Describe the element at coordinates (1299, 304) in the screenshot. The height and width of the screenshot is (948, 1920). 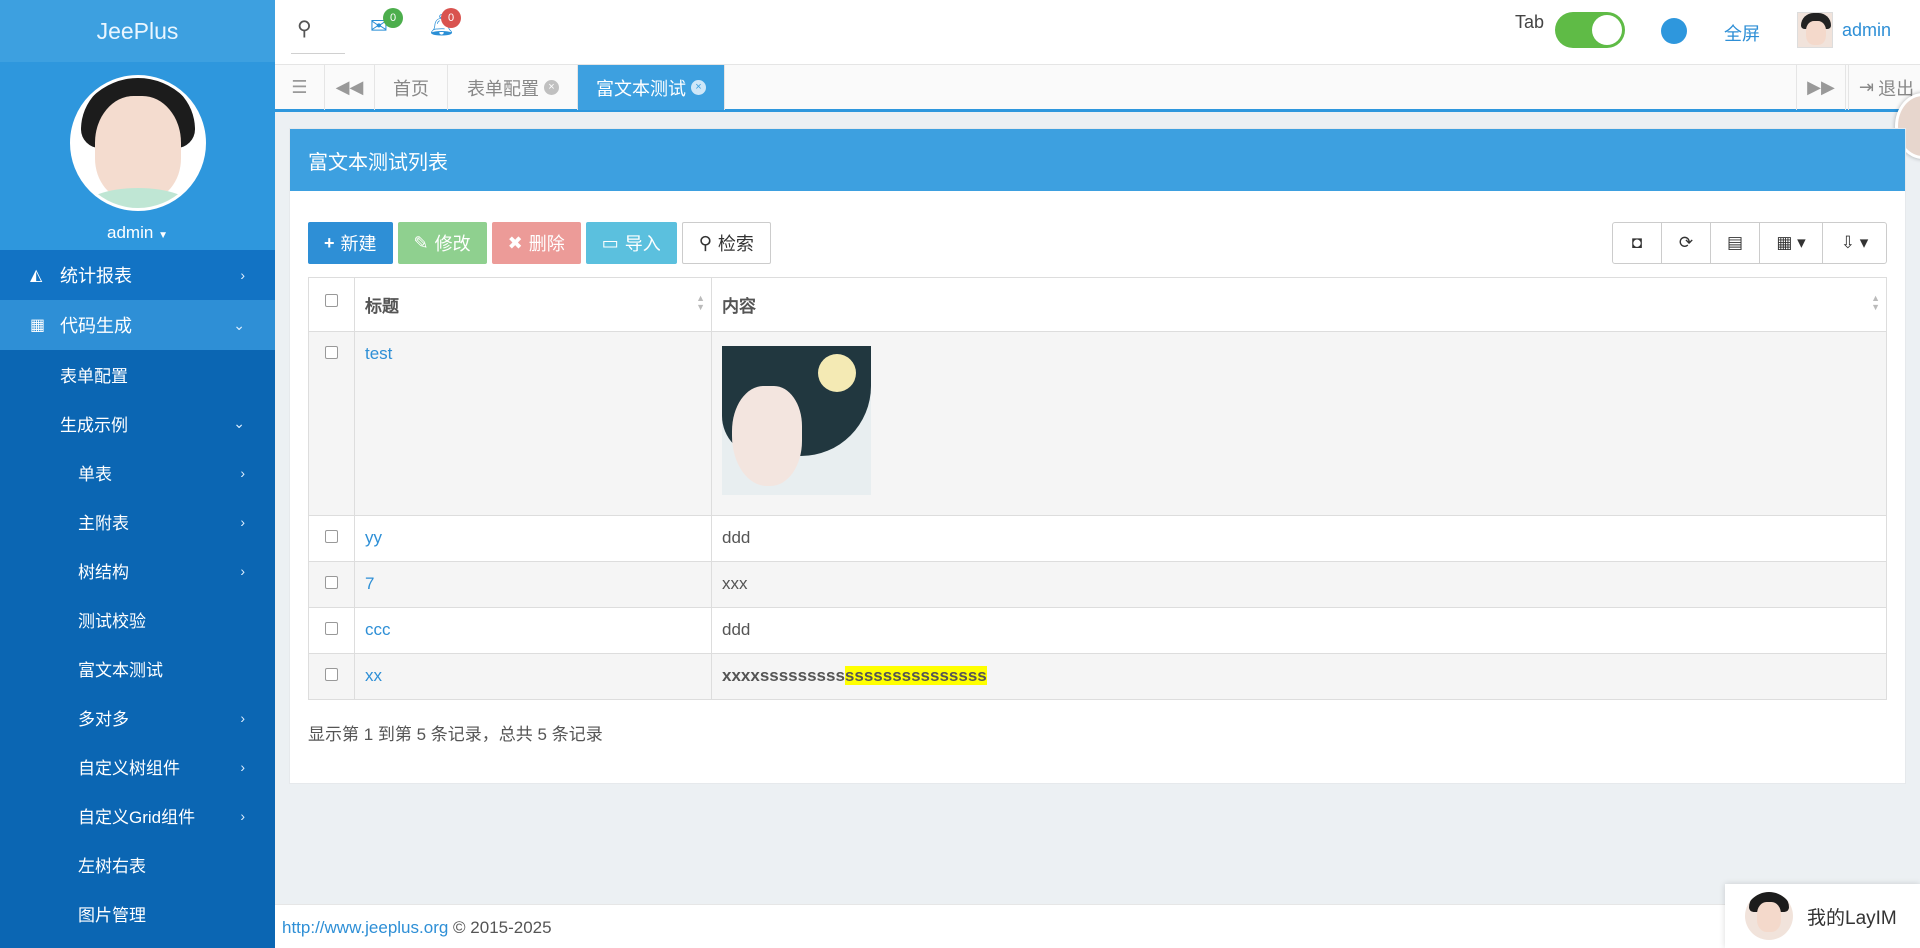
I see `column-header-content: 内容 ▲ ▼` at that location.